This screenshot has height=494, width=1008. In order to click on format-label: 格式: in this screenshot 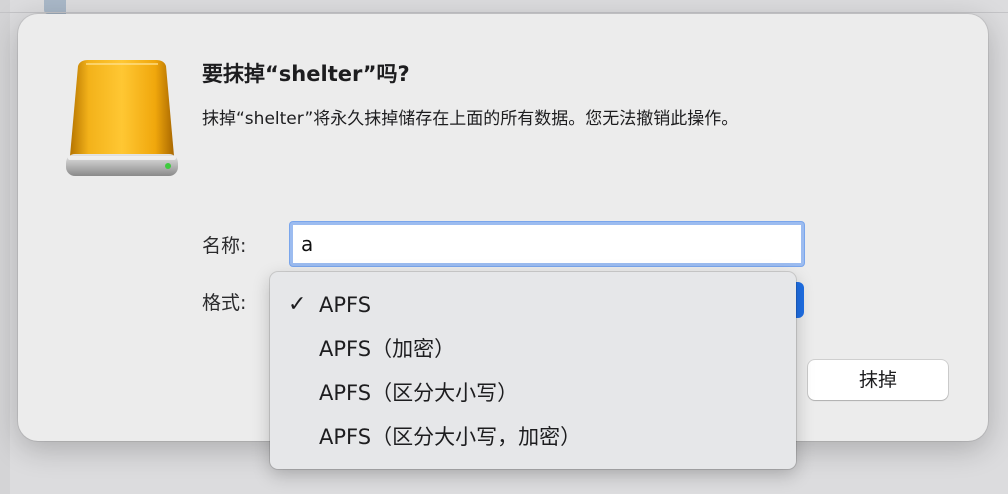, I will do `click(224, 303)`.